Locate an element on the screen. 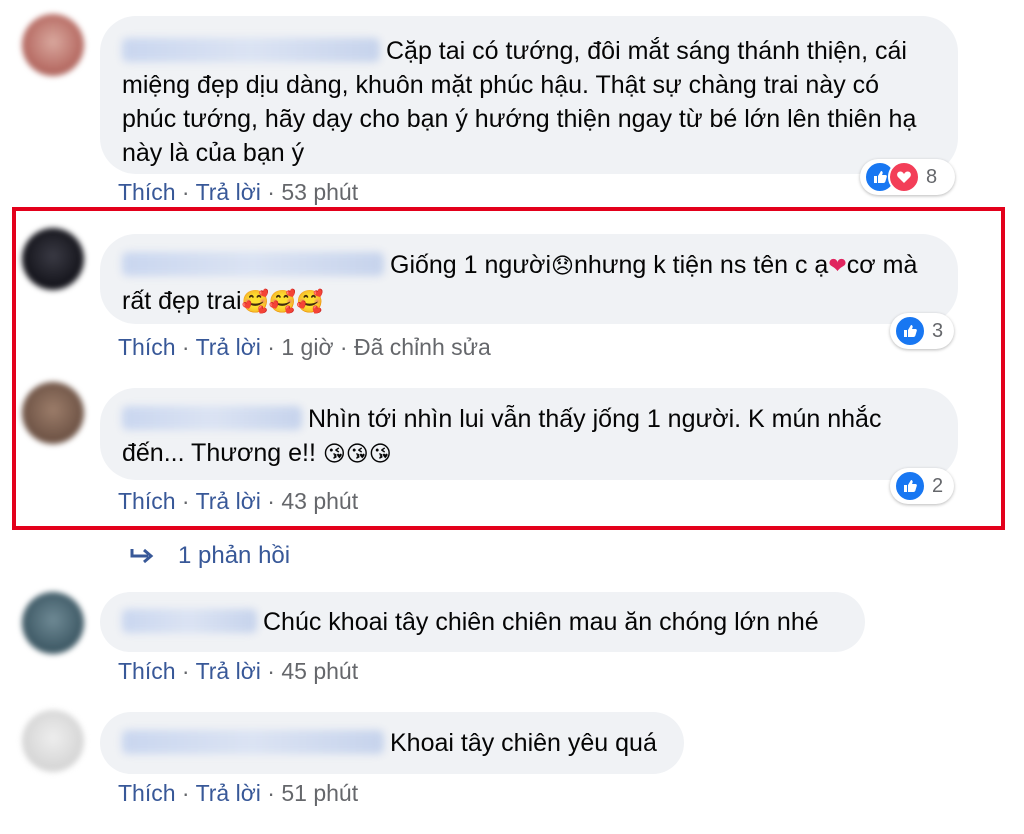  timestamp: 53 phút is located at coordinates (319, 192).